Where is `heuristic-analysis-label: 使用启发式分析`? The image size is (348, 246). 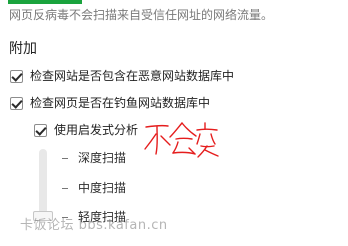 heuristic-analysis-label: 使用启发式分析 is located at coordinates (96, 130).